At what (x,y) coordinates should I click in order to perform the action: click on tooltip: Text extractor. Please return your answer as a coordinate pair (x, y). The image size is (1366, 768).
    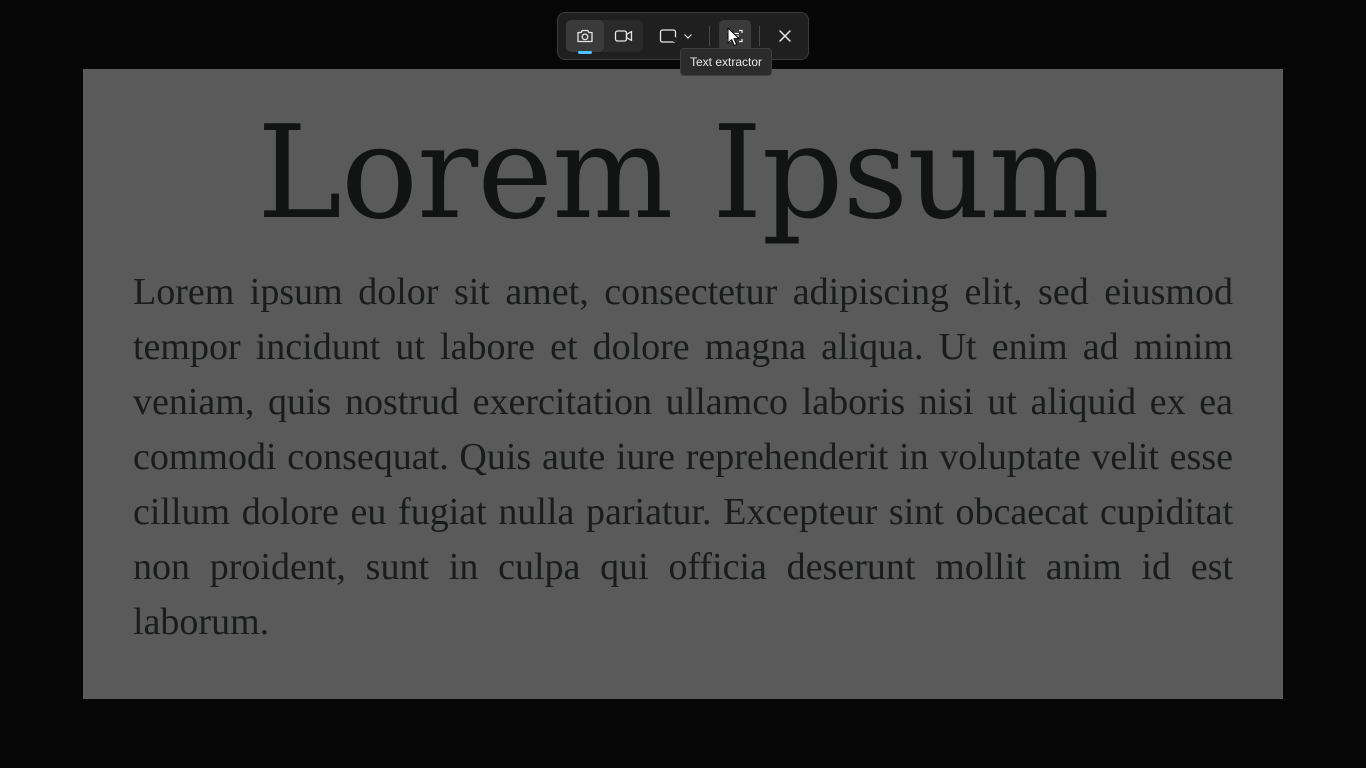
    Looking at the image, I should click on (726, 62).